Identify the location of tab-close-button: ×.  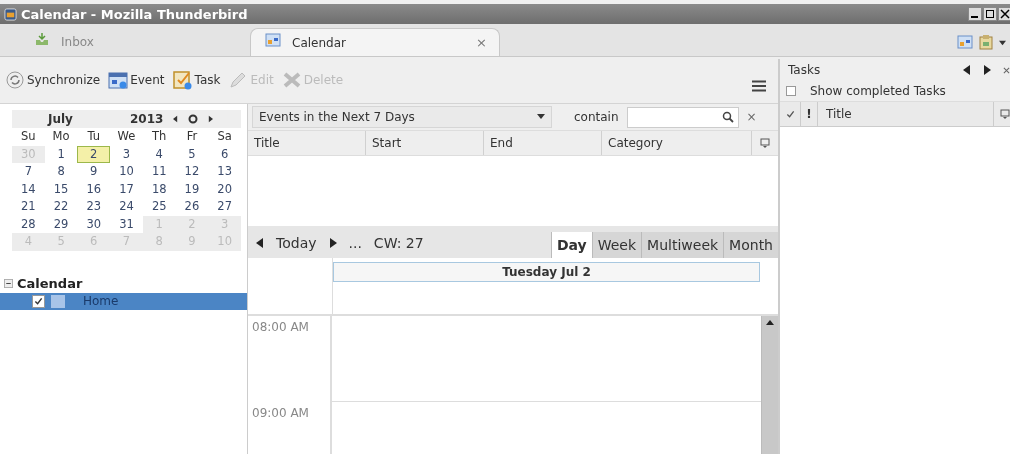
(481, 42).